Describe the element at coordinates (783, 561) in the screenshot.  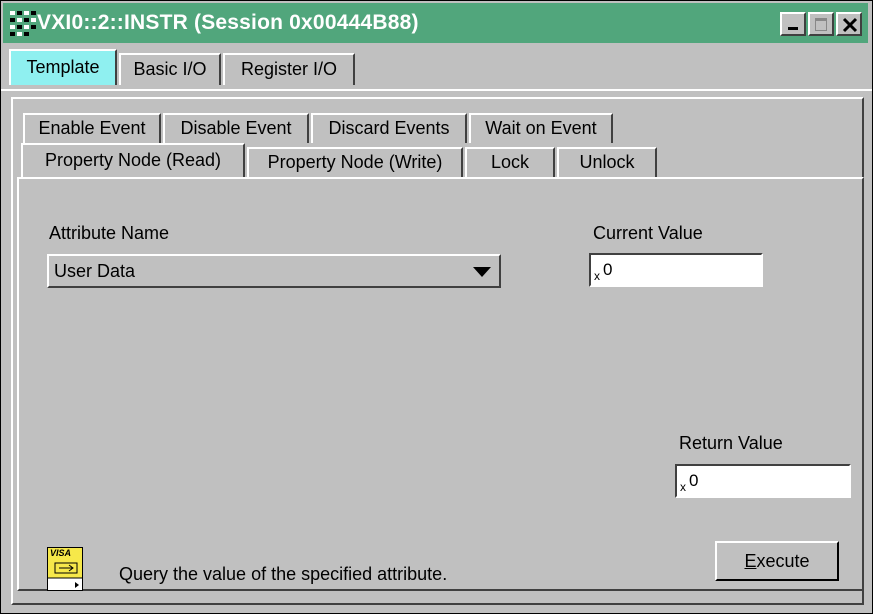
I see `execute-label: xecute` at that location.